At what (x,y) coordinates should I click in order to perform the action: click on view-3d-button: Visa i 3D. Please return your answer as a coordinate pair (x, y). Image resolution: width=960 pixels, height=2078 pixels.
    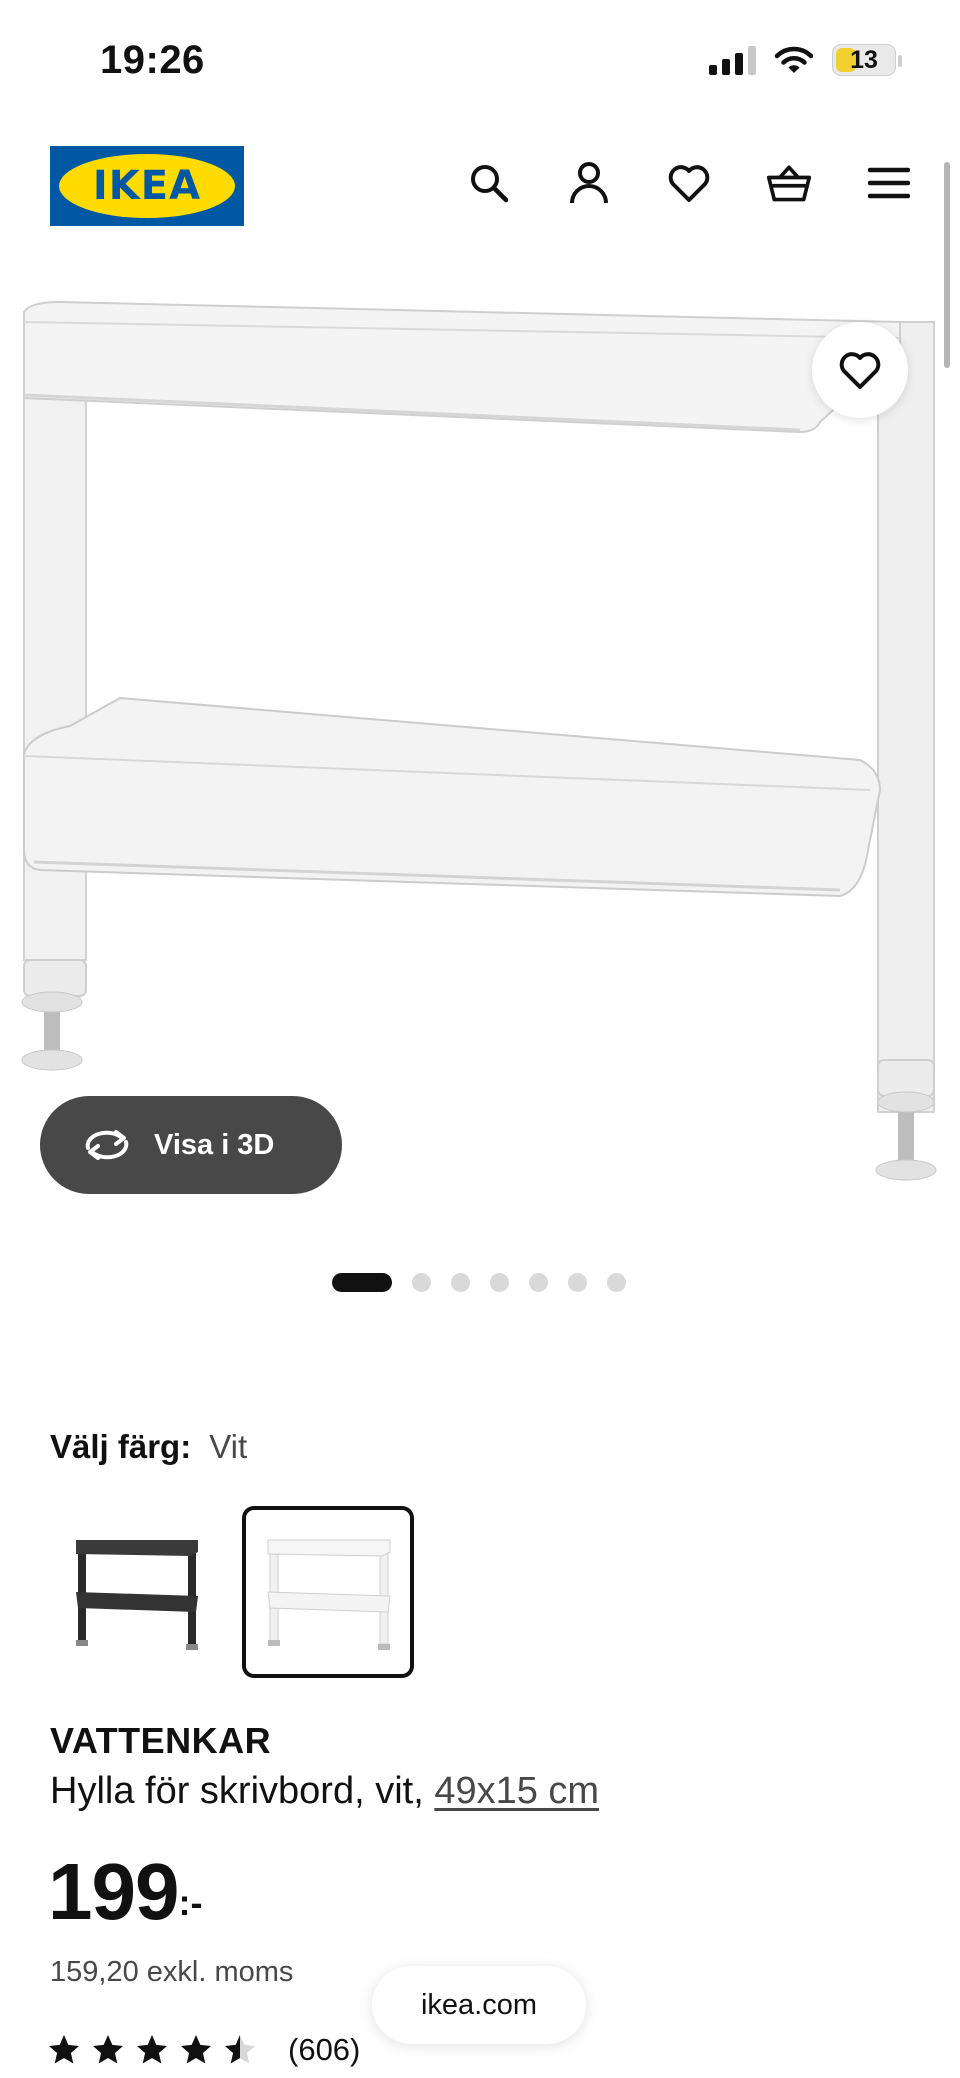
    Looking at the image, I should click on (191, 1145).